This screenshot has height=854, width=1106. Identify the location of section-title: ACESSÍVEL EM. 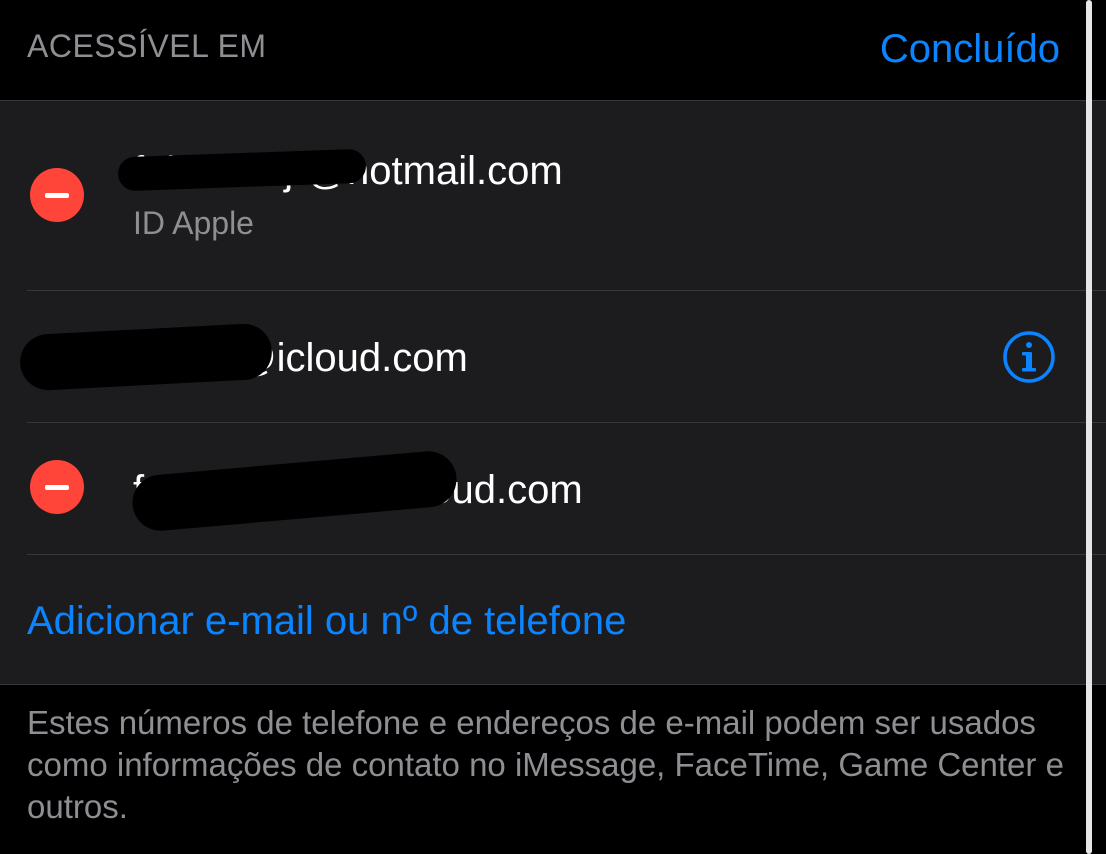
(147, 46).